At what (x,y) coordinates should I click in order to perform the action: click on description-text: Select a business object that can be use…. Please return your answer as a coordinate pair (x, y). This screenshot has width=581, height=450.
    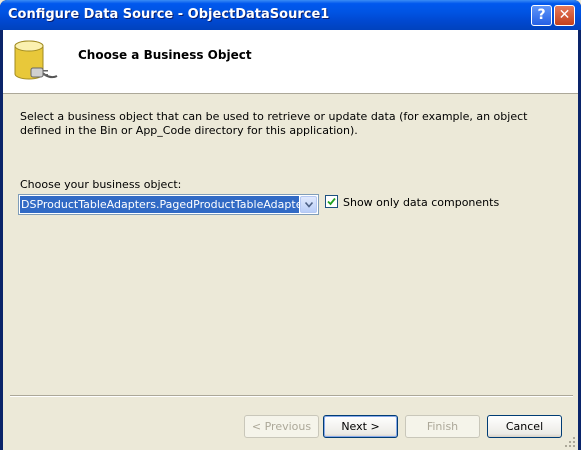
    Looking at the image, I should click on (274, 123).